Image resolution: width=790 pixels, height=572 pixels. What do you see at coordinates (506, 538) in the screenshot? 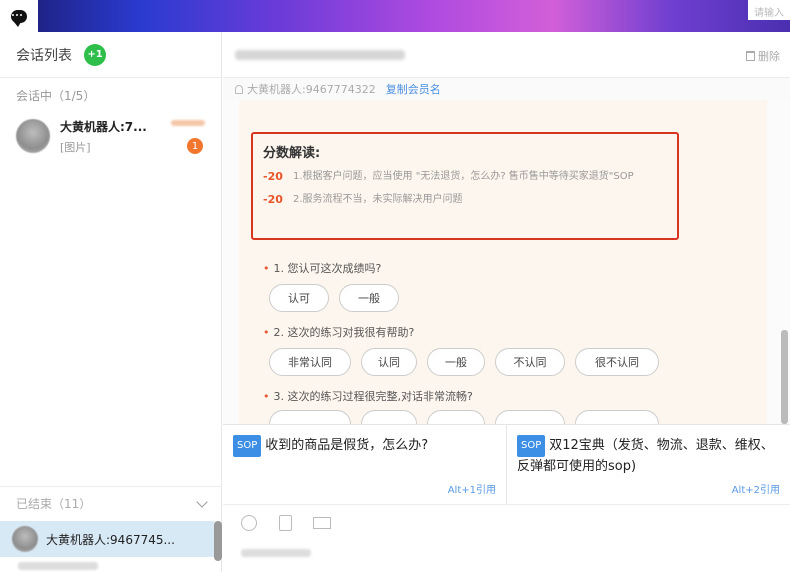
I see `input-toolbar` at bounding box center [506, 538].